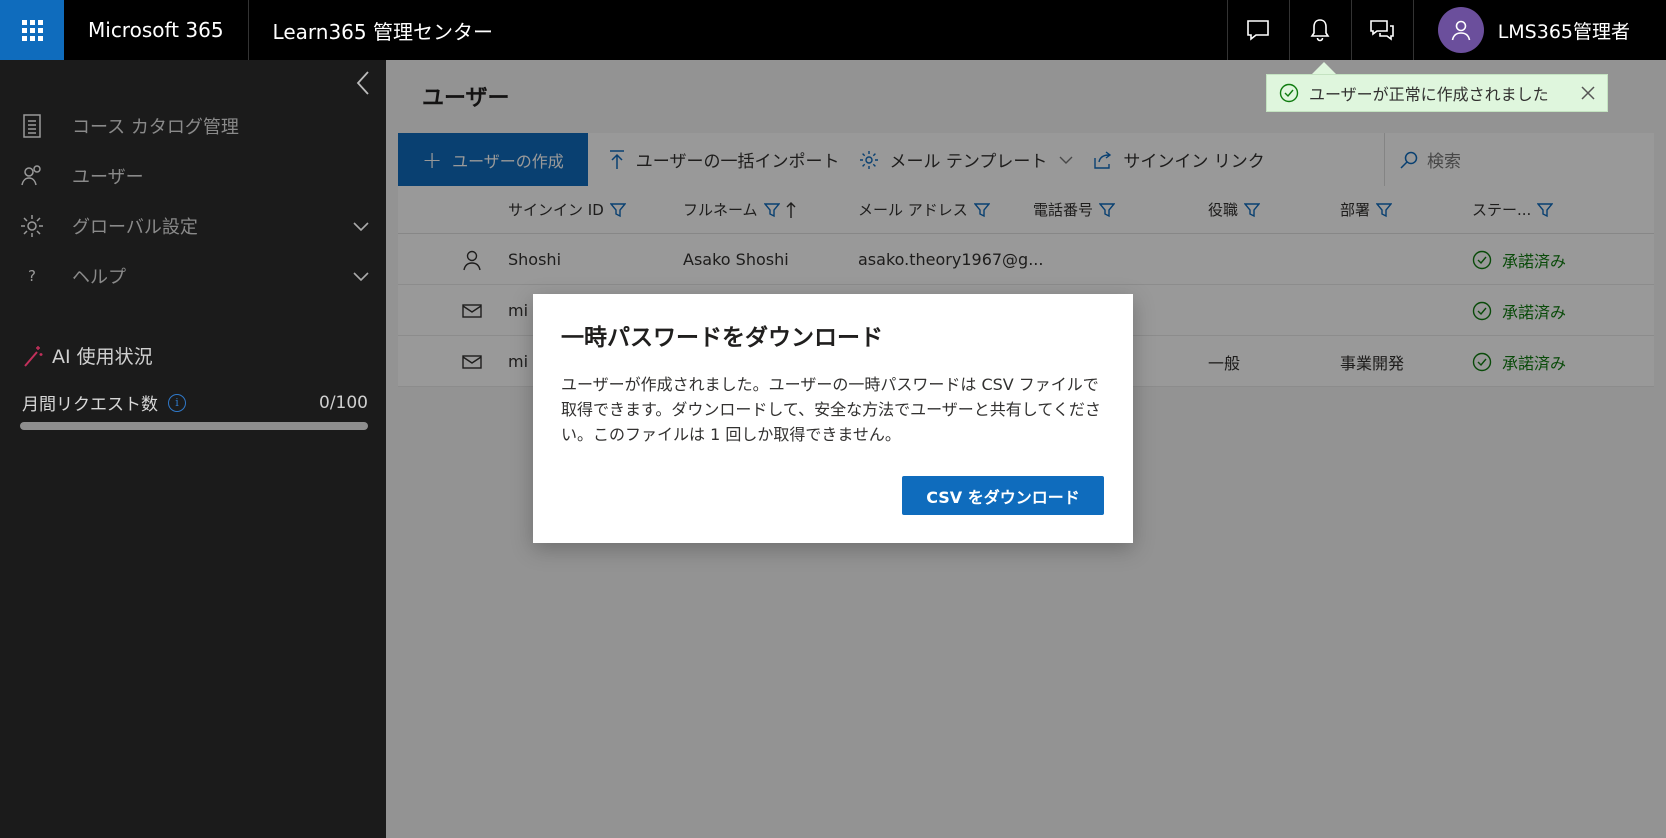 The height and width of the screenshot is (838, 1666). I want to click on success-toast: ユーザーが正常に作成されました, so click(1437, 93).